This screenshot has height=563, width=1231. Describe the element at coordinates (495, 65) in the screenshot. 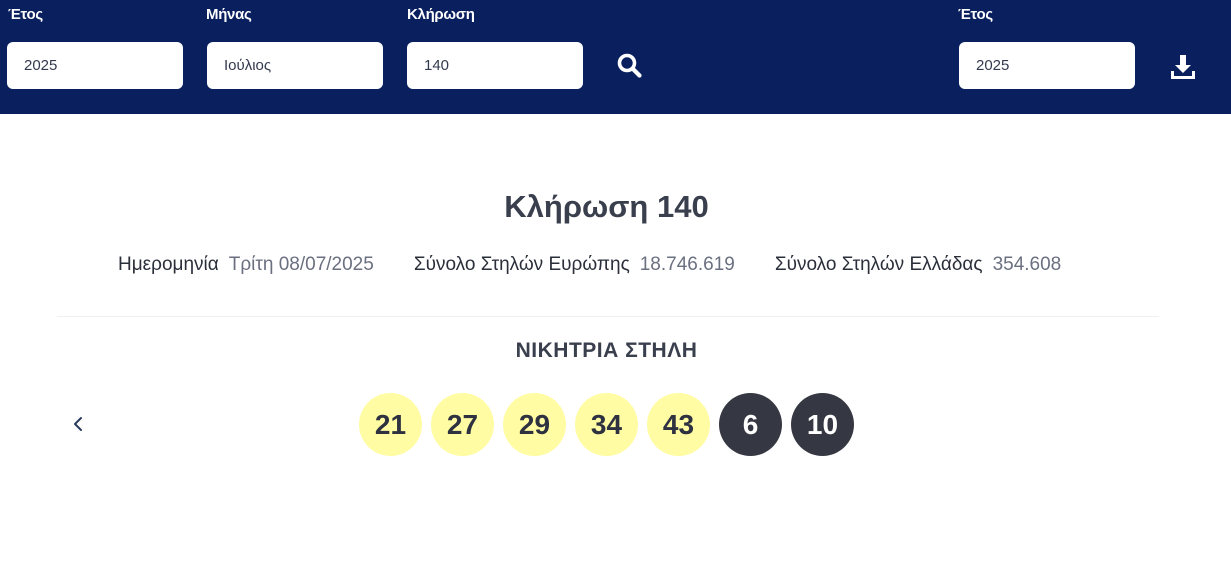

I see `draw-input: 140` at that location.